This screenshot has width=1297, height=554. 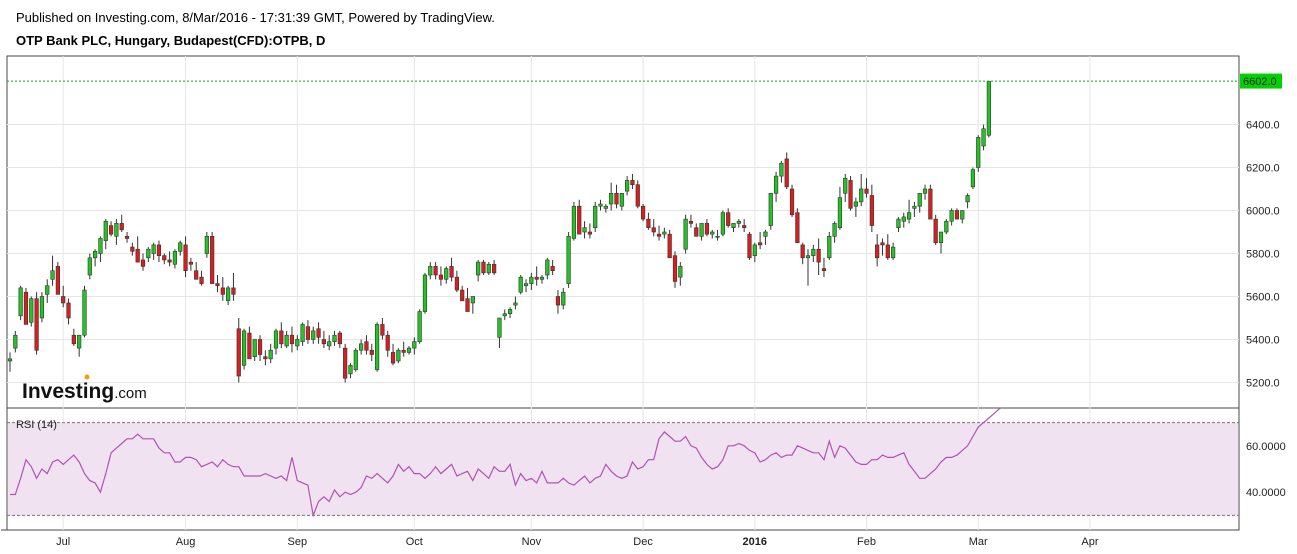 I want to click on price-tick-label: 5400.0, so click(x=1263, y=341).